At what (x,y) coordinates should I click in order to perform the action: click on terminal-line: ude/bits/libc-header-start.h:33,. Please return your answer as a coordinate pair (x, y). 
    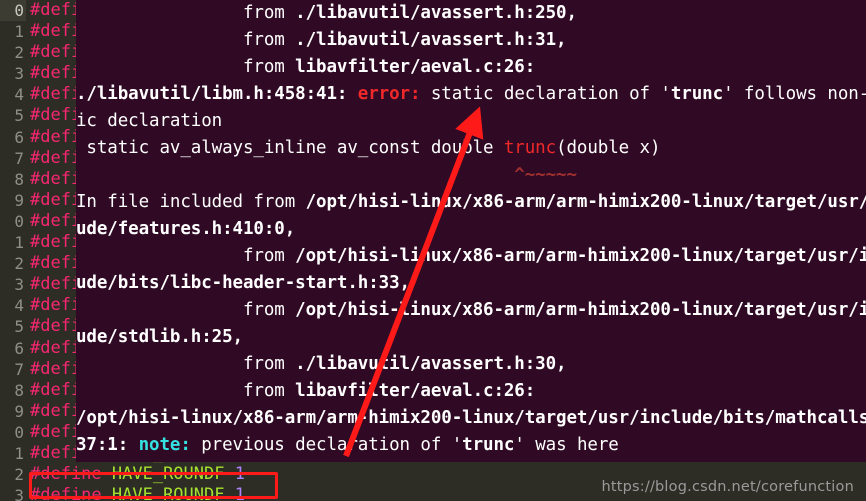
    Looking at the image, I should click on (471, 283).